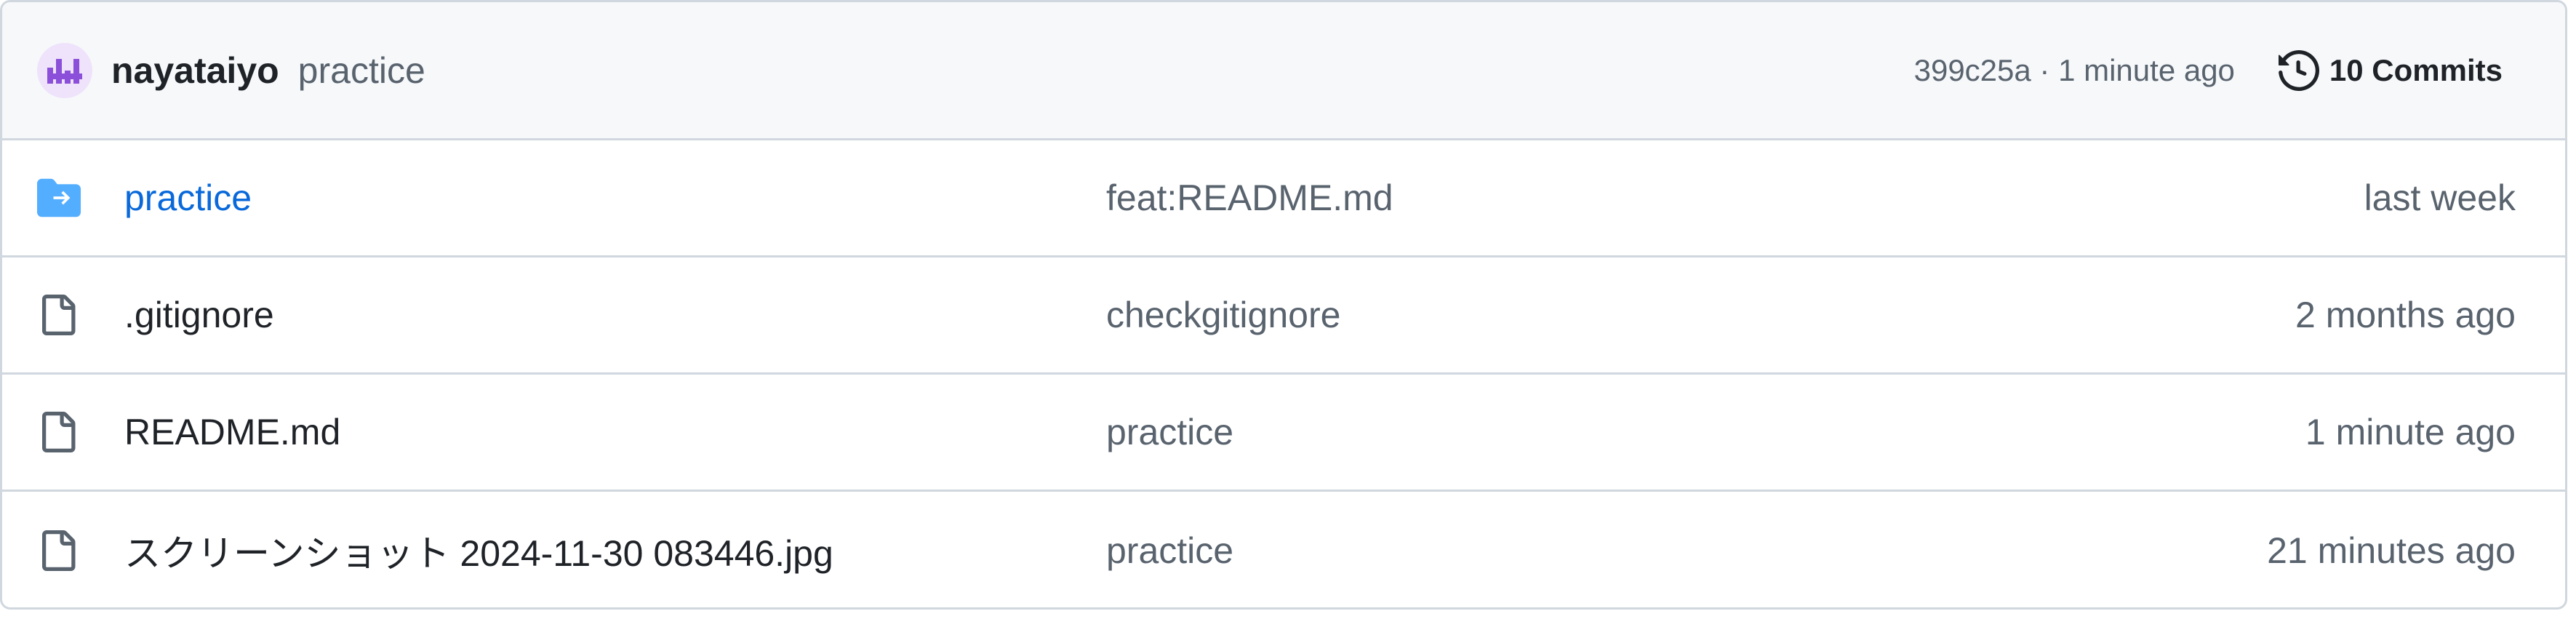  What do you see at coordinates (615, 432) in the screenshot?
I see `file-name-link: README.md` at bounding box center [615, 432].